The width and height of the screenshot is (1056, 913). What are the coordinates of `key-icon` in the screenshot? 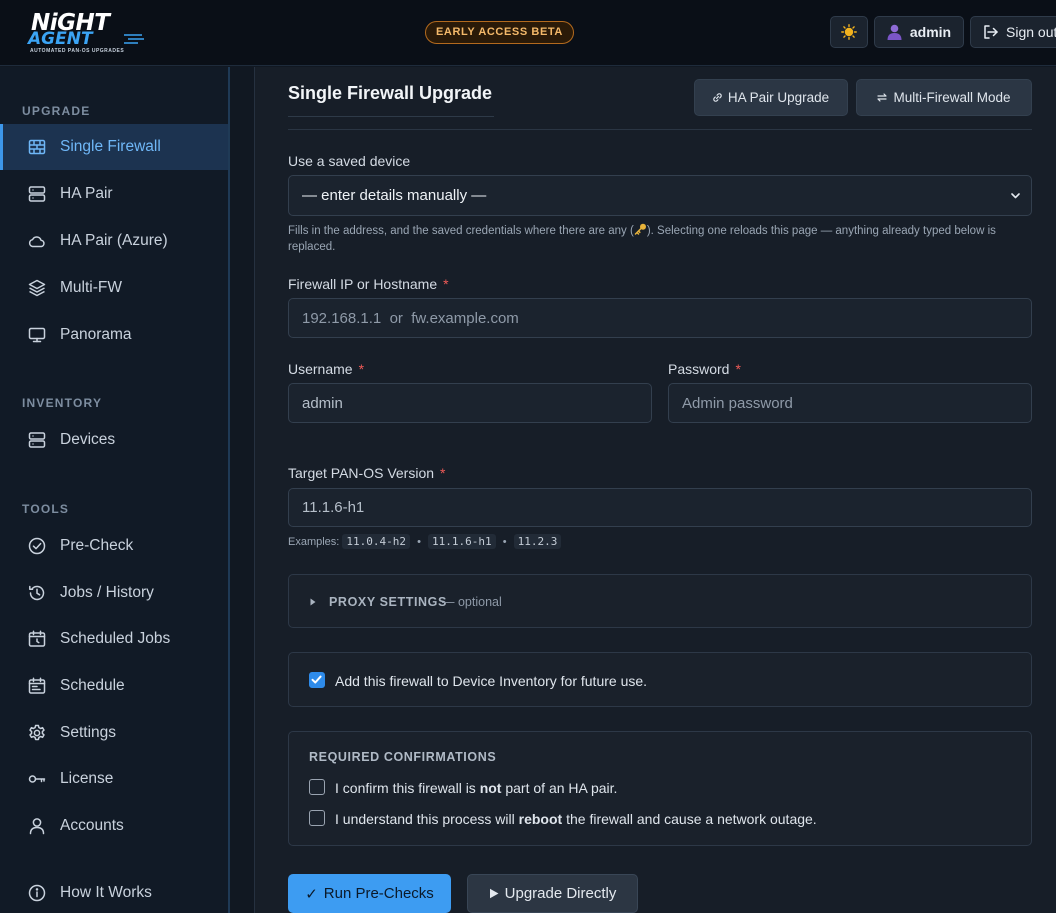 It's located at (640, 229).